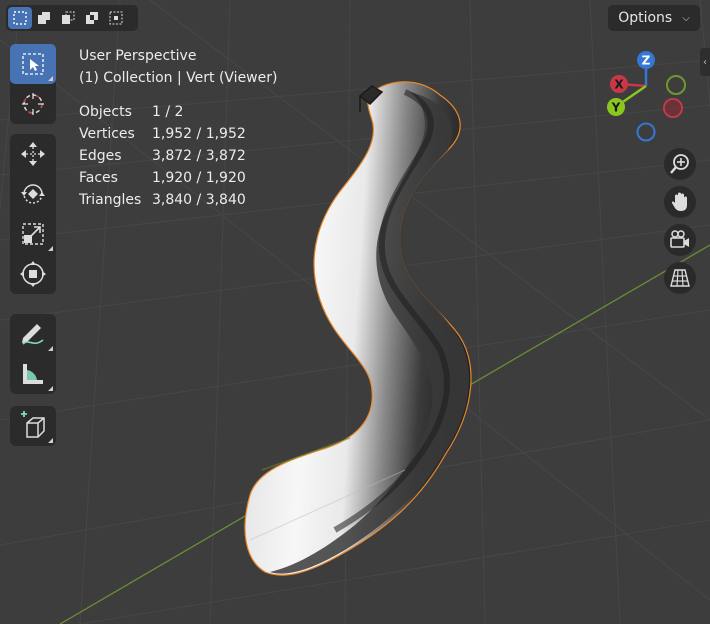 Image resolution: width=710 pixels, height=624 pixels. I want to click on stat-label: Vertices, so click(107, 134).